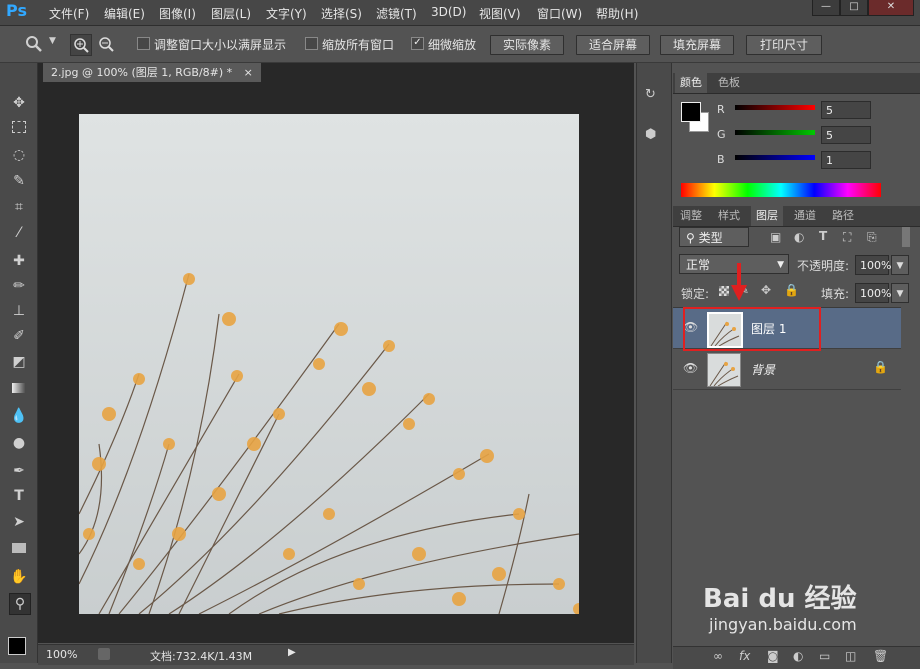 The image size is (920, 669). Describe the element at coordinates (775, 237) in the screenshot. I see `pixel-filter-icon: ▣` at that location.